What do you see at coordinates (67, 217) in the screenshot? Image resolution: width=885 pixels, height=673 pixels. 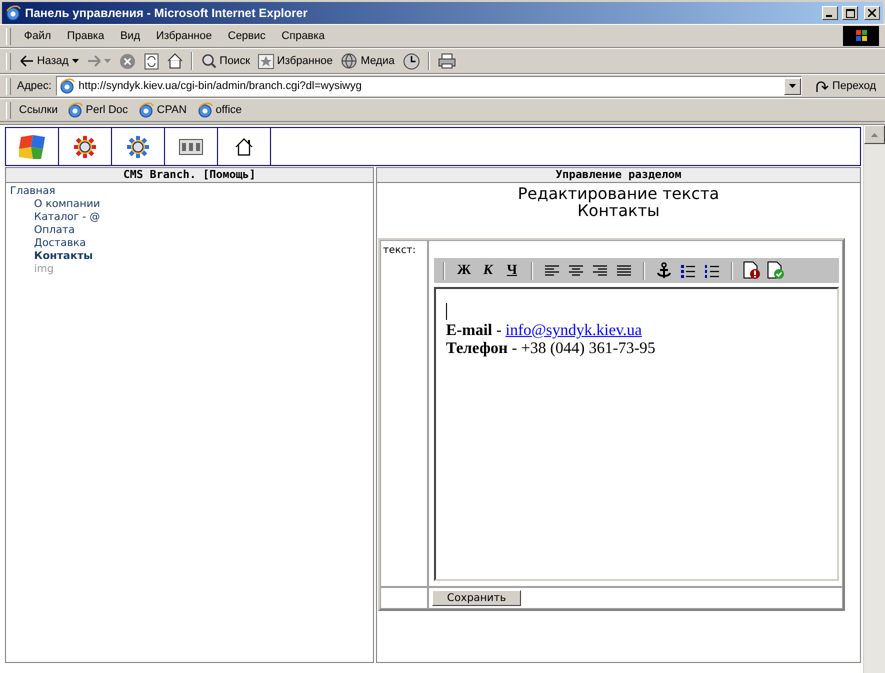 I see `tree-item: Каталог - @` at bounding box center [67, 217].